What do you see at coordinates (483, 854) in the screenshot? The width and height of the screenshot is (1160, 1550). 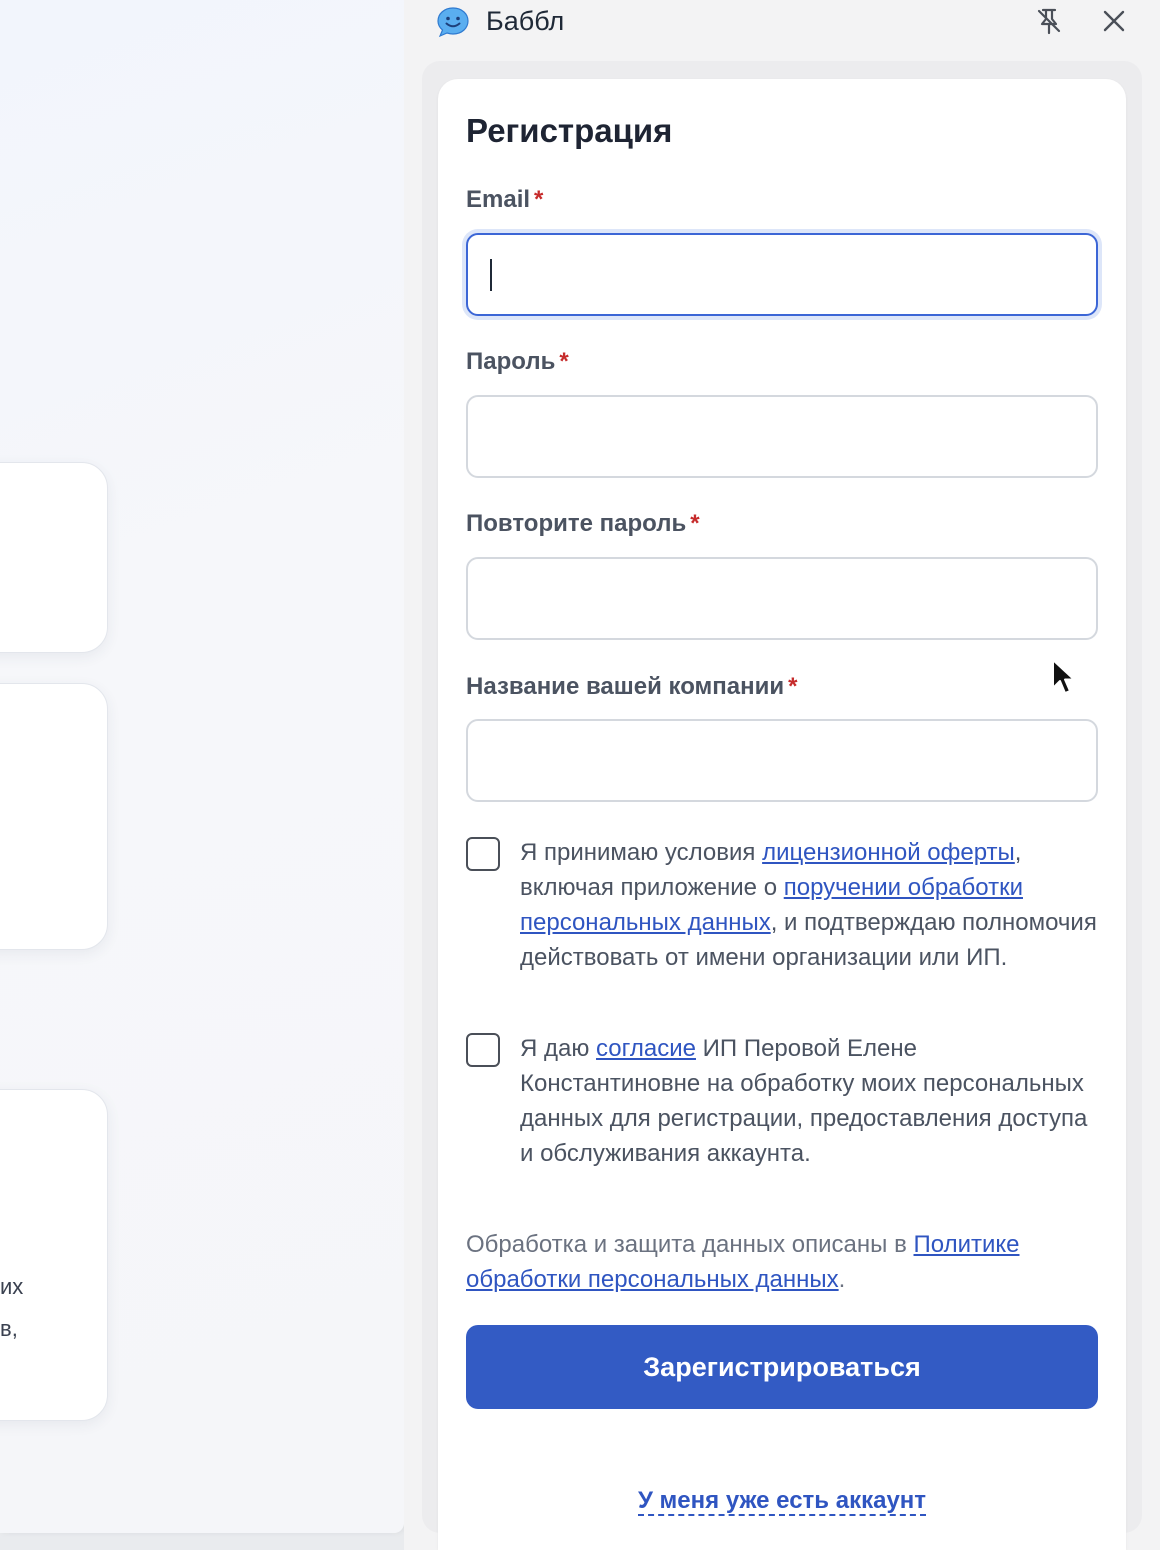 I see `offer-consent-checkbox` at bounding box center [483, 854].